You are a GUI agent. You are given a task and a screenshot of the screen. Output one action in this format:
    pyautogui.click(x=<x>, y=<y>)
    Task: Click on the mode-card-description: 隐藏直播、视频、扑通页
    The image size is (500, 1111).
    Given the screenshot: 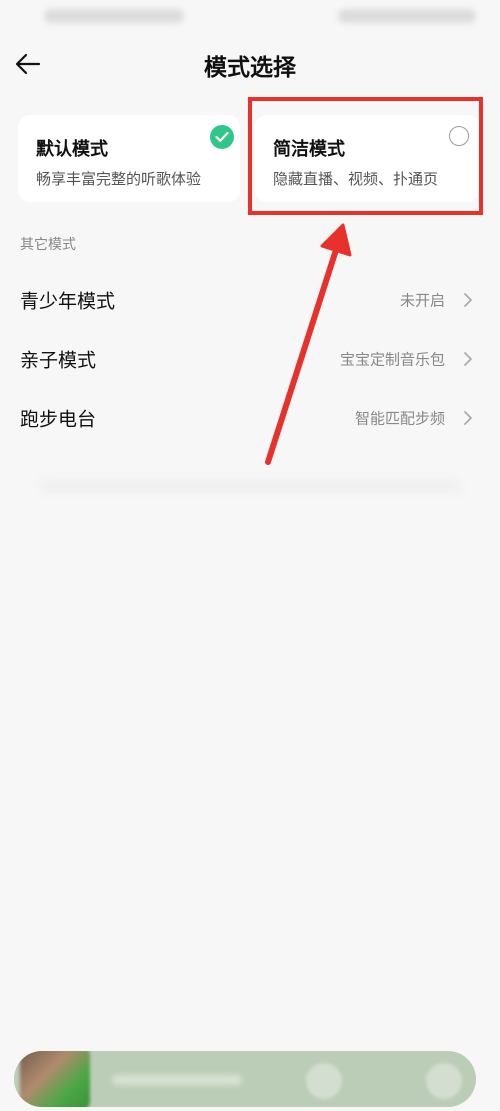 What is the action you would take?
    pyautogui.click(x=356, y=179)
    